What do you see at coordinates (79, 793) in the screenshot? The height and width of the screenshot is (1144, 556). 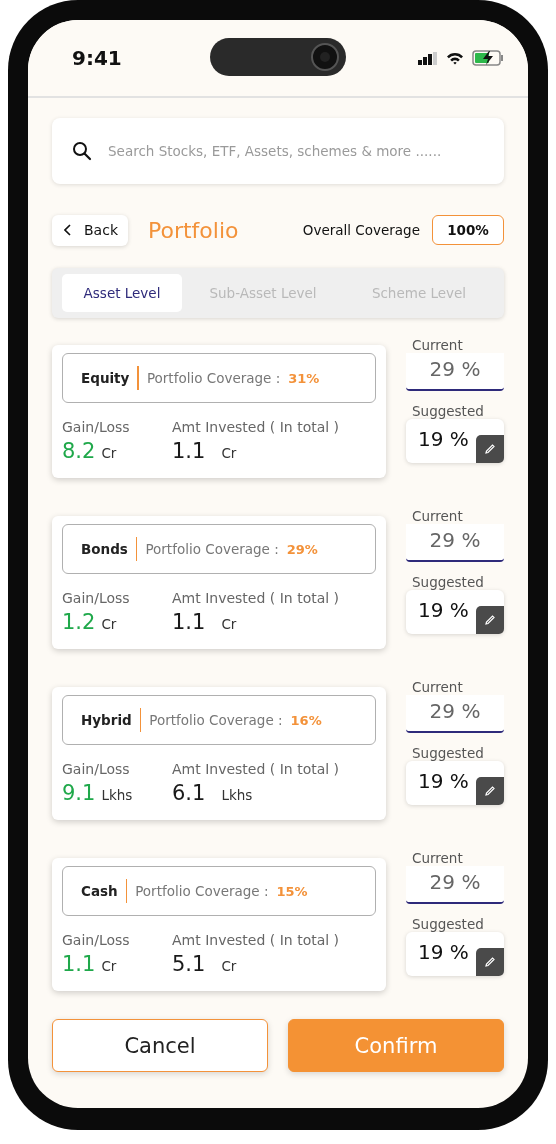 I see `gain-value: 9.1` at bounding box center [79, 793].